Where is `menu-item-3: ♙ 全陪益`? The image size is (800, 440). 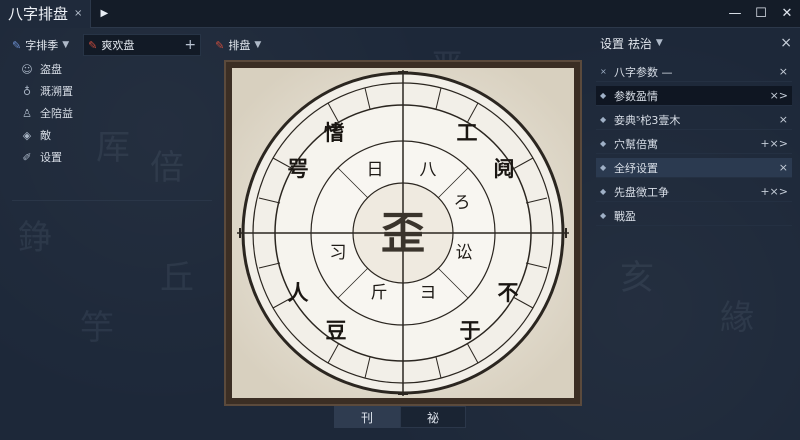
menu-item-3: ♙ 全陪益 is located at coordinates (112, 113).